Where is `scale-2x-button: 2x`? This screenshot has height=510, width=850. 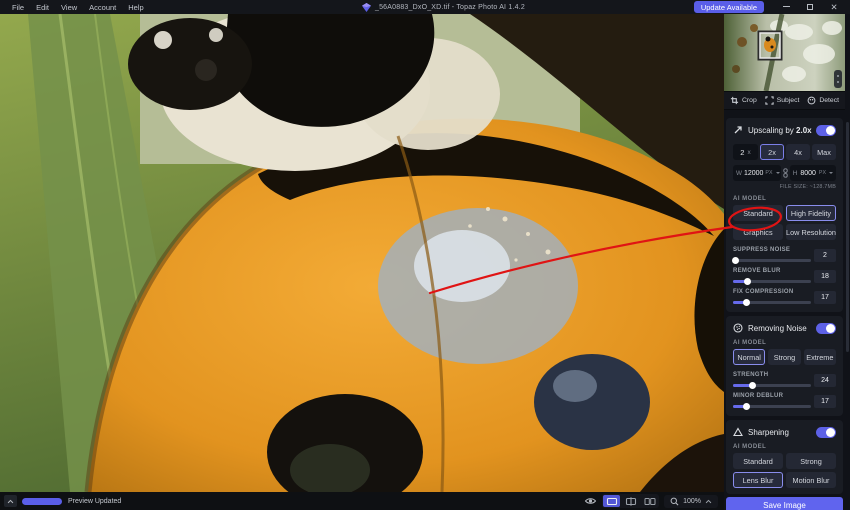 scale-2x-button: 2x is located at coordinates (772, 152).